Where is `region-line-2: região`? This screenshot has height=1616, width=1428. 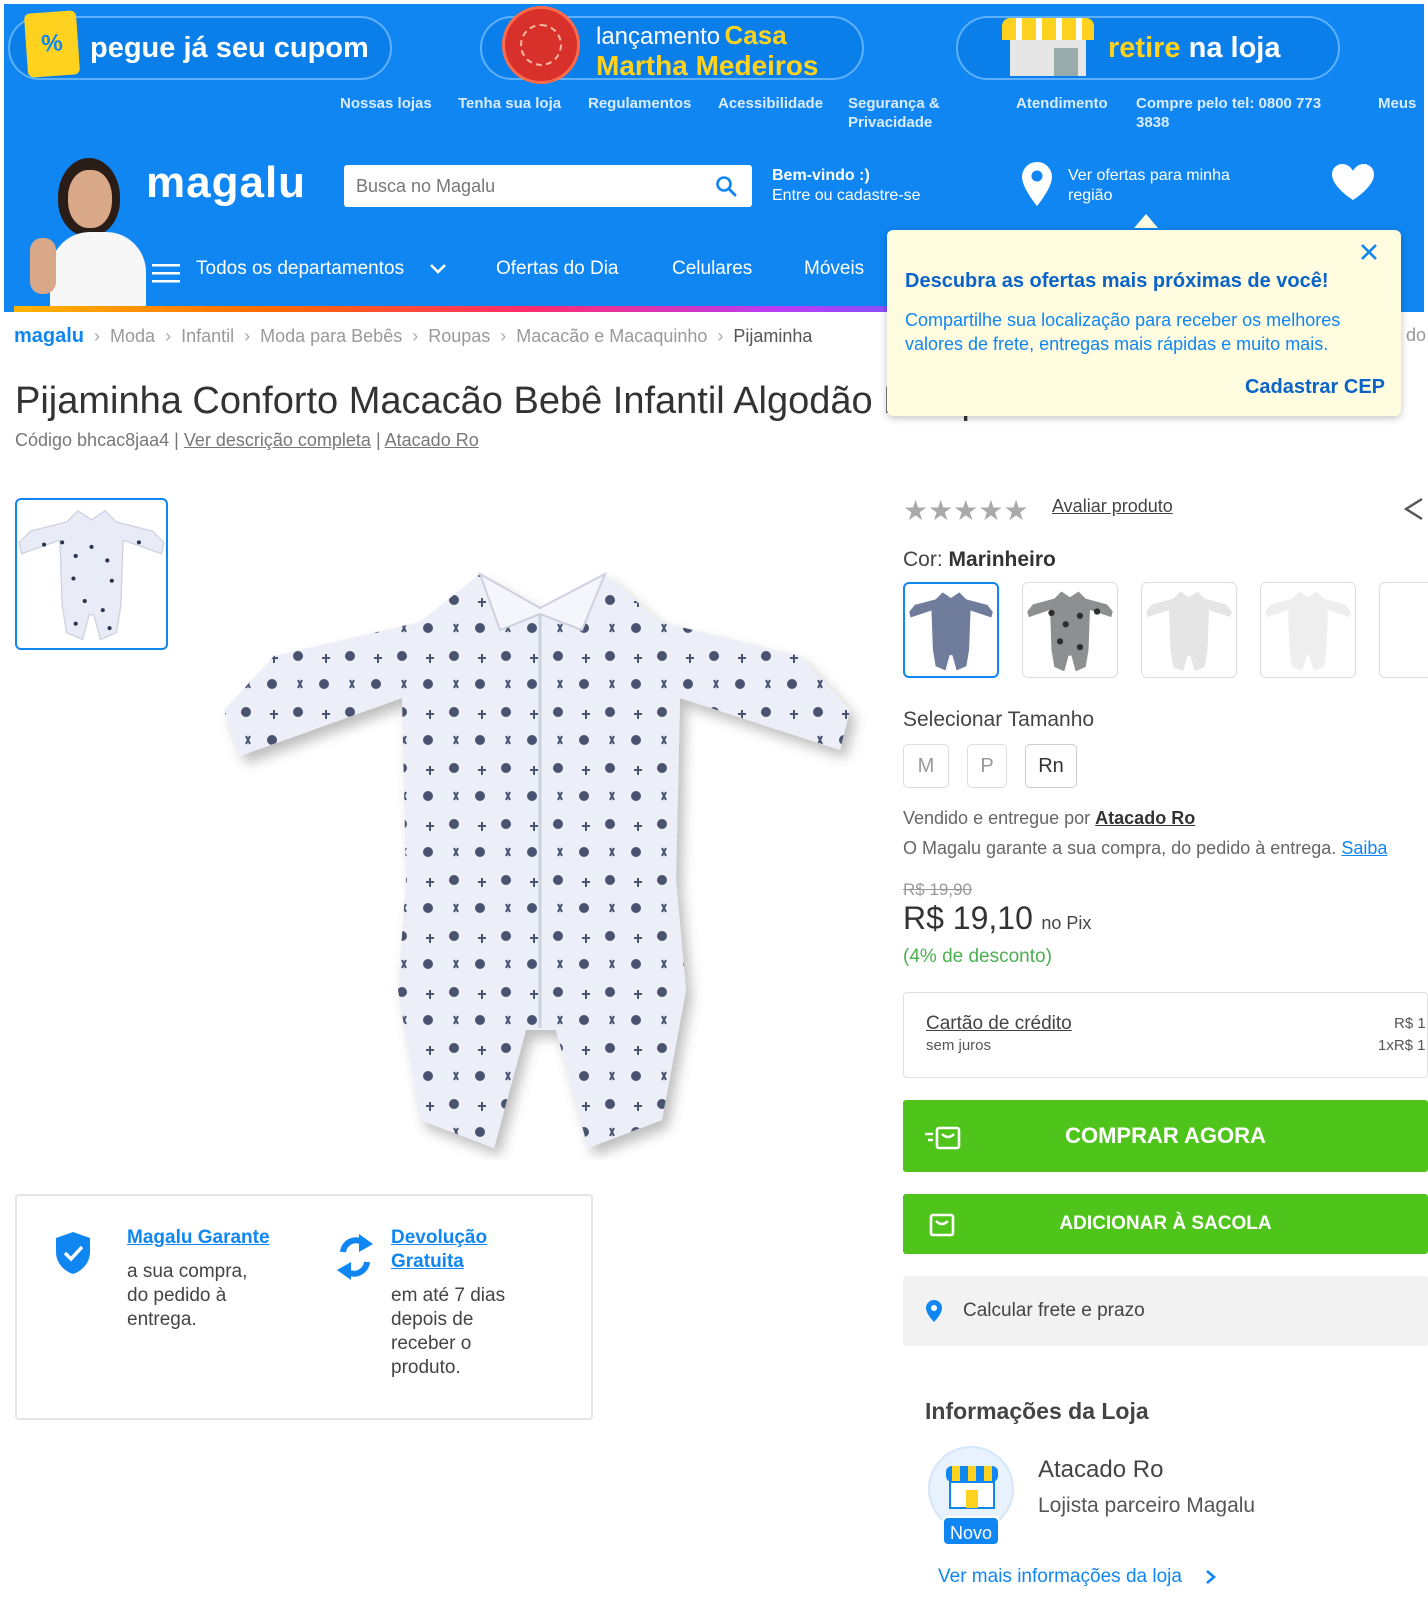
region-line-2: região is located at coordinates (1090, 195).